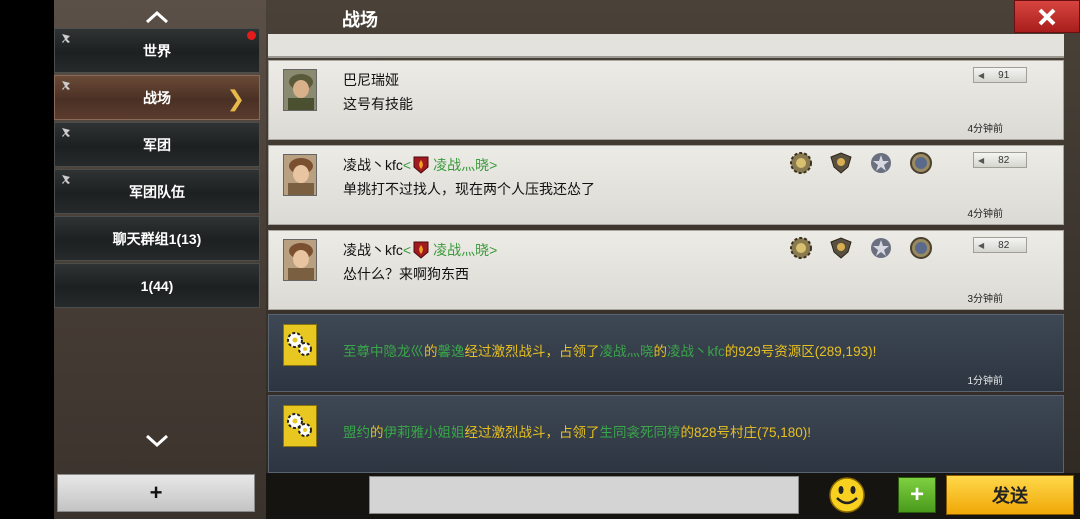 This screenshot has height=519, width=1080. What do you see at coordinates (584, 495) in the screenshot?
I see `chat-input` at bounding box center [584, 495].